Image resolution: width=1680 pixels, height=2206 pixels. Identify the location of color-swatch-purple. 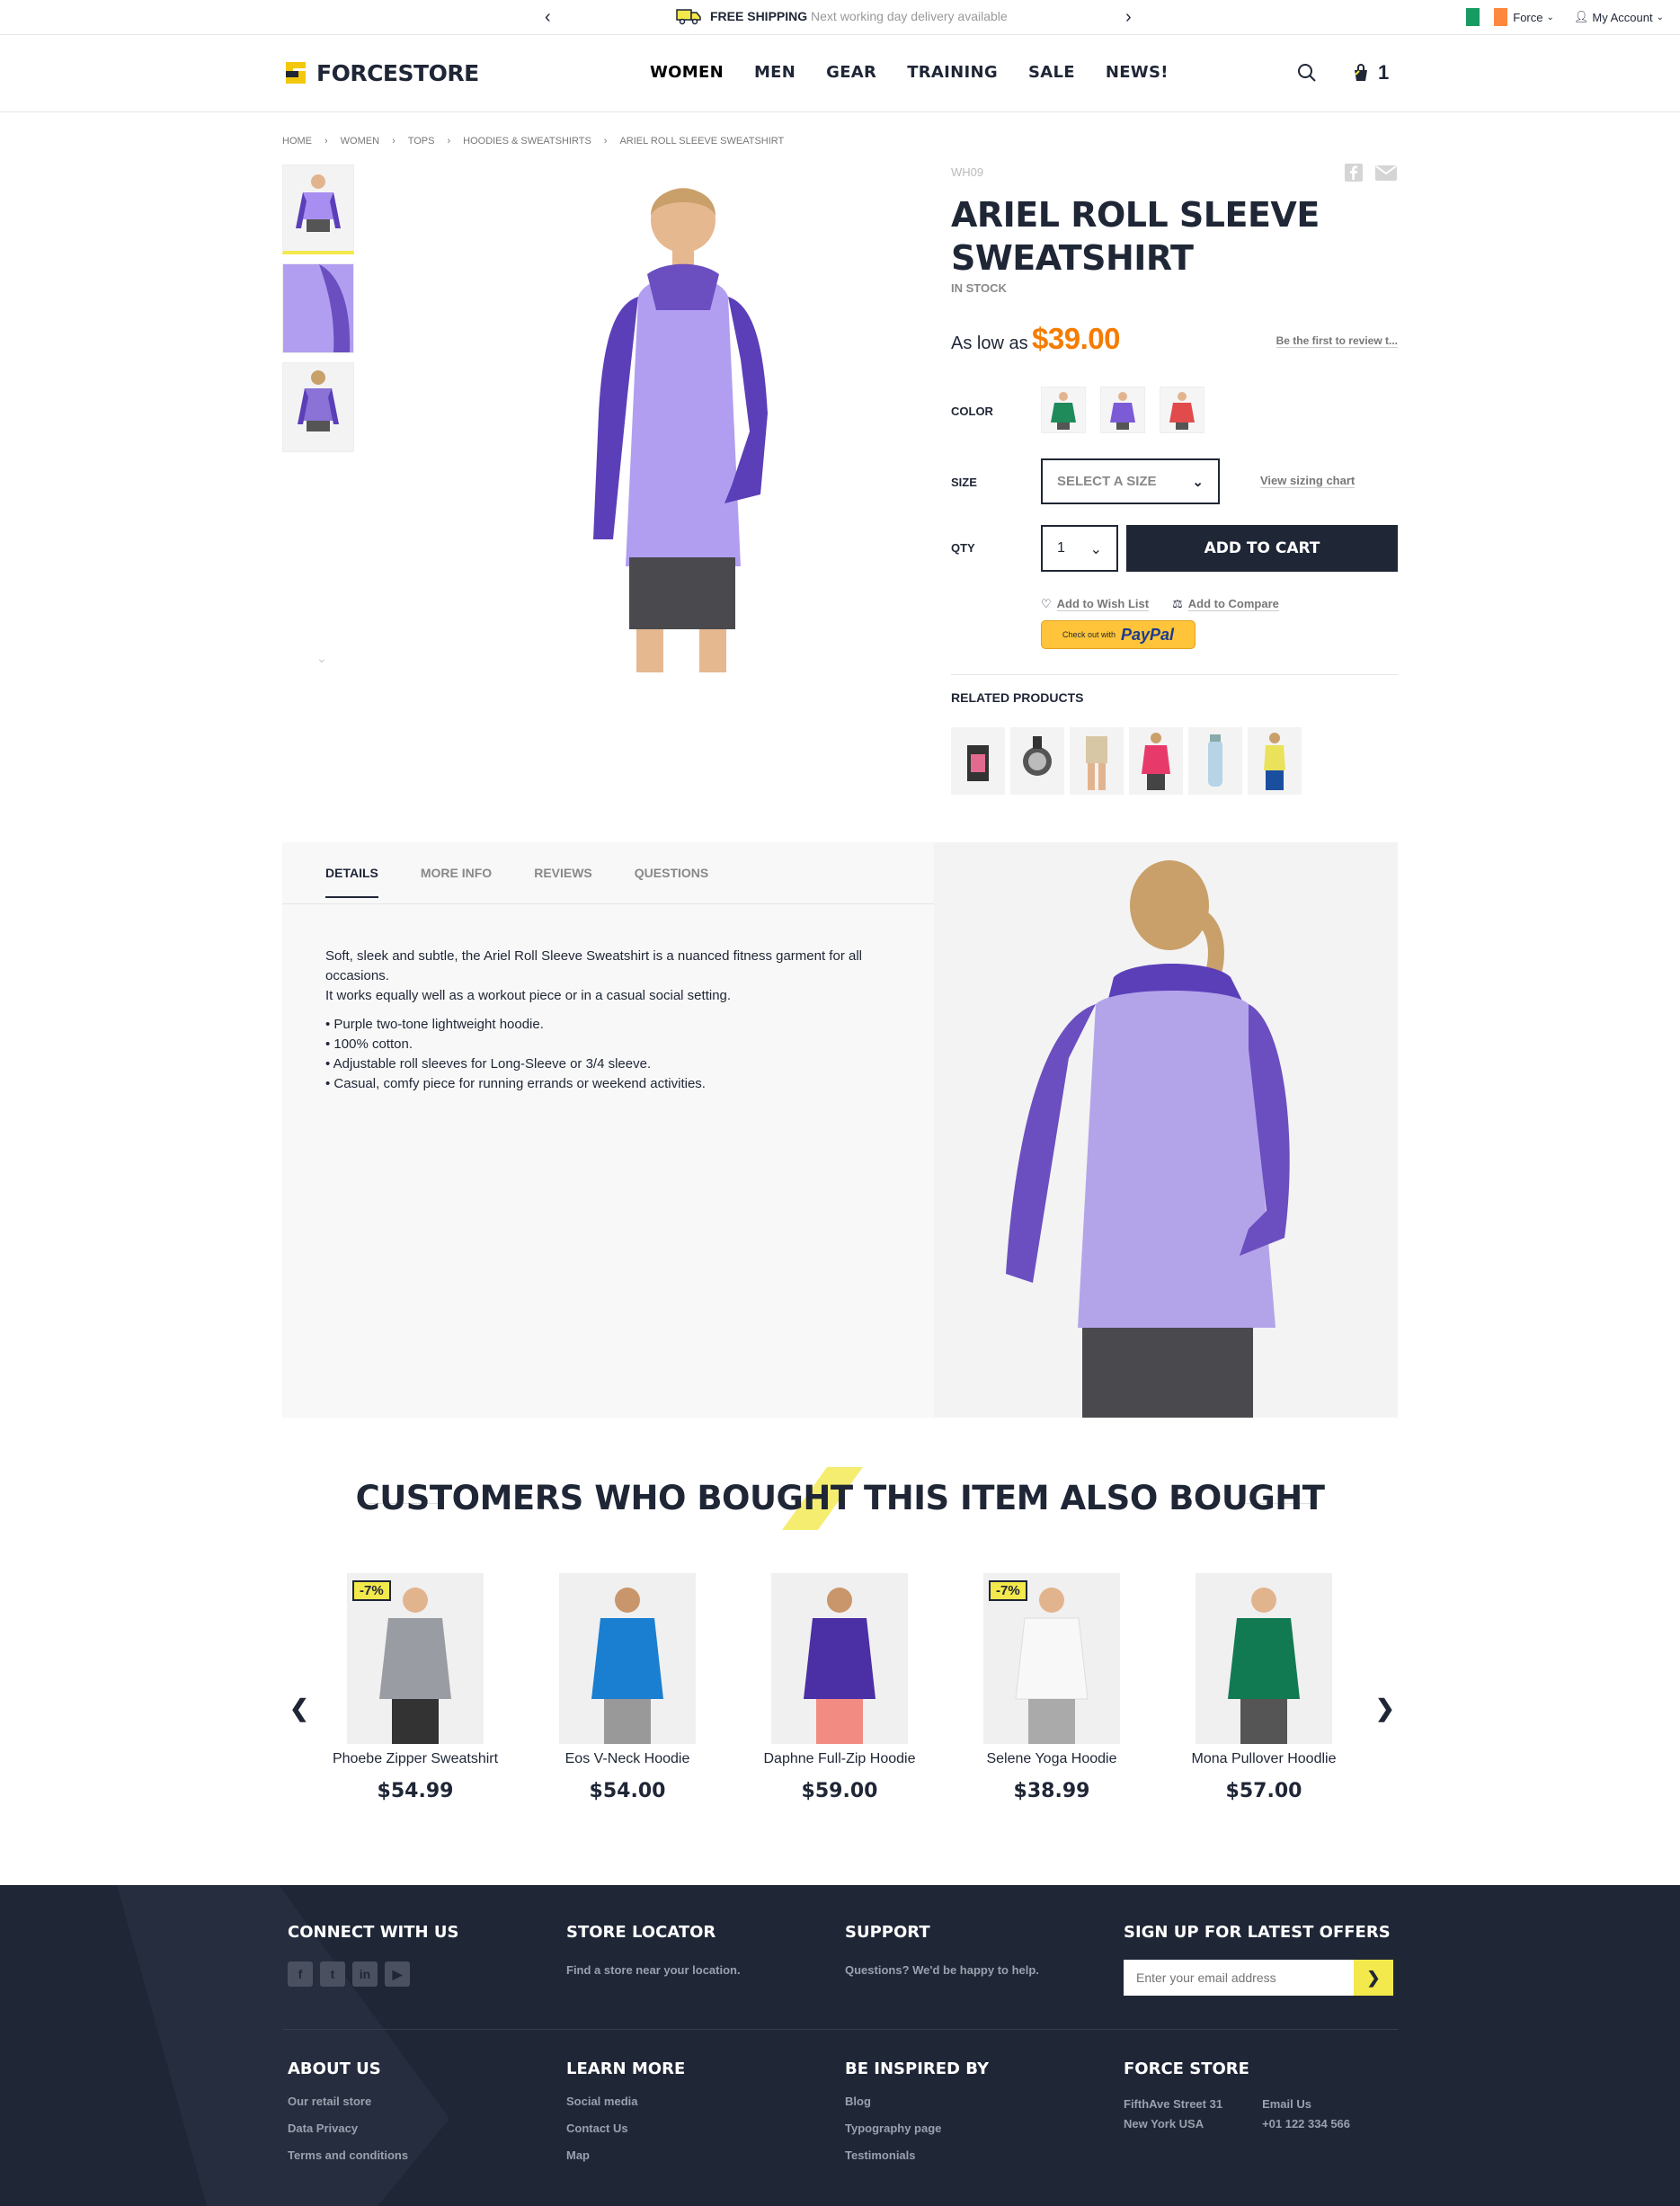
(1122, 410).